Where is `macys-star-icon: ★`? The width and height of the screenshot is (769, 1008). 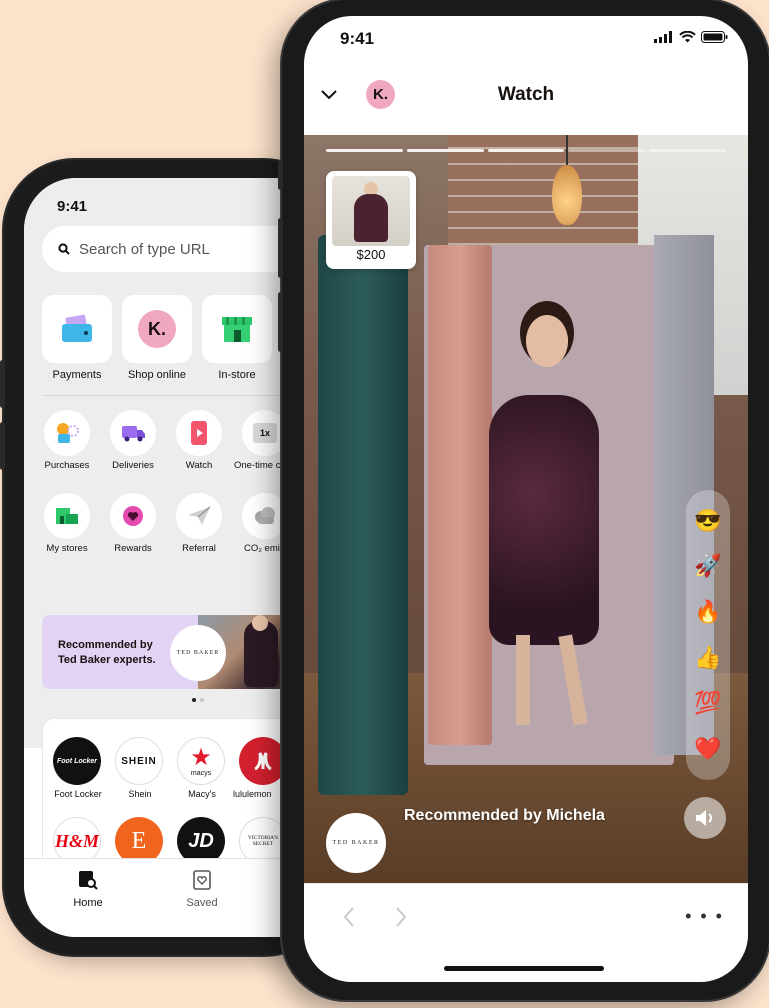 macys-star-icon: ★ is located at coordinates (201, 757).